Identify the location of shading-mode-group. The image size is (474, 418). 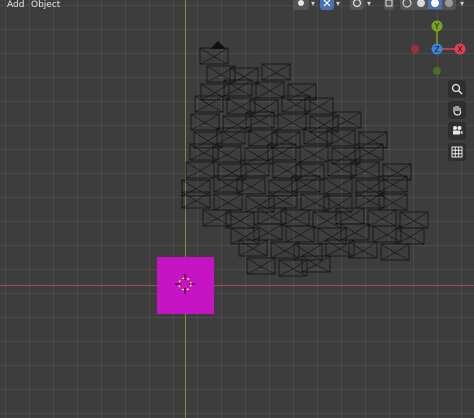
(428, 5).